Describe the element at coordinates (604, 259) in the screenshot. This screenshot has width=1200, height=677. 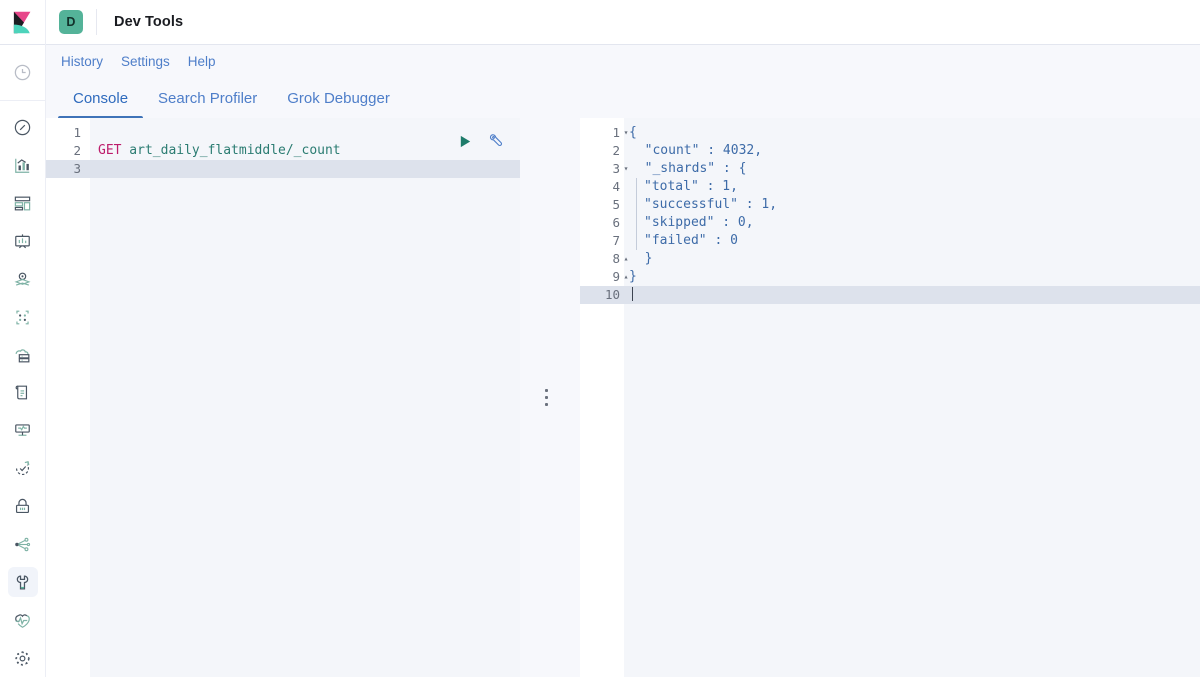
I see `response-line-number: 8 ▴` at that location.